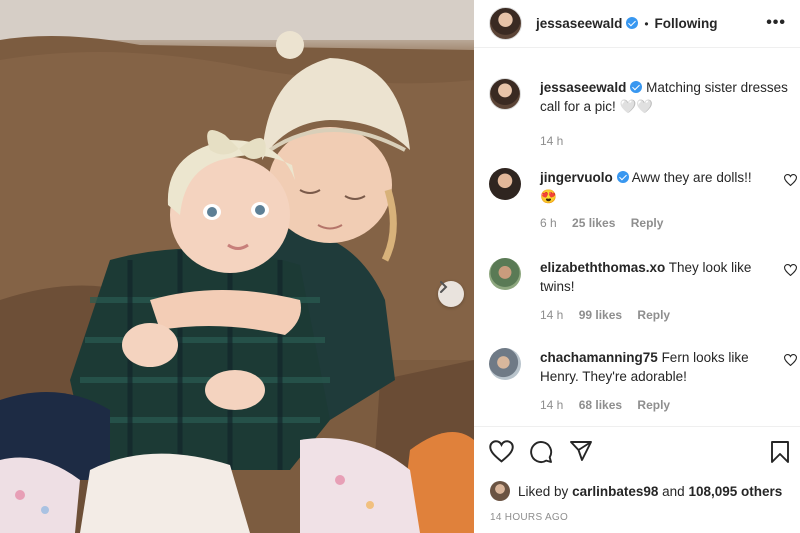 This screenshot has height=533, width=800. What do you see at coordinates (776, 23) in the screenshot?
I see `ellipsis-icon: •••` at bounding box center [776, 23].